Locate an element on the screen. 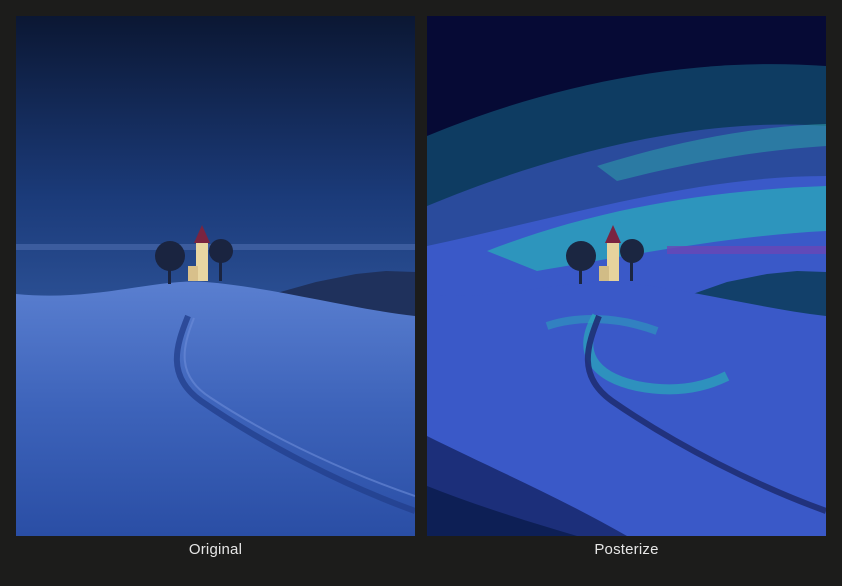  caption-original: Original is located at coordinates (215, 549).